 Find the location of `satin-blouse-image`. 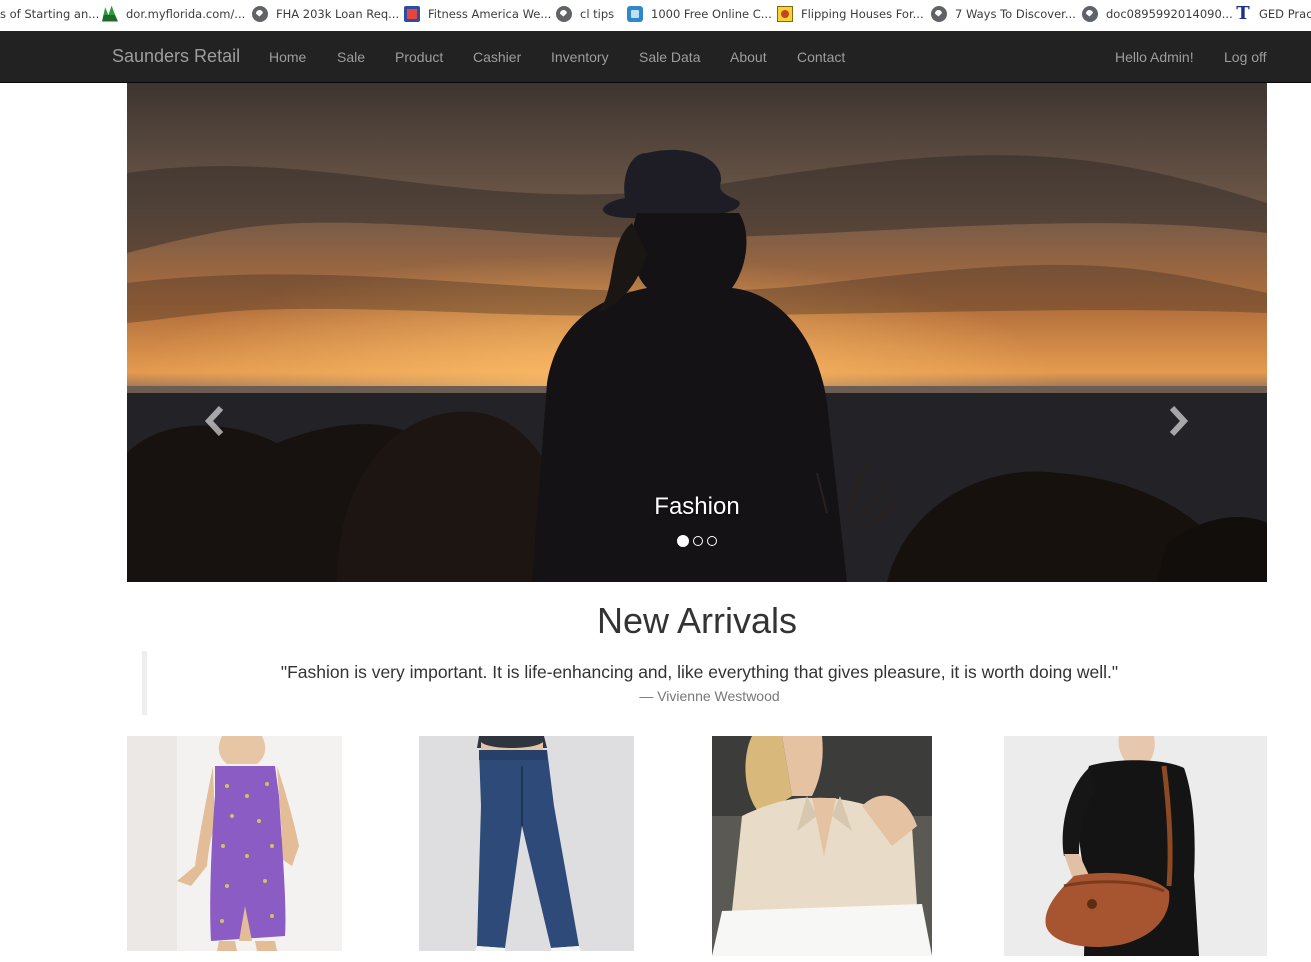

satin-blouse-image is located at coordinates (822, 846).